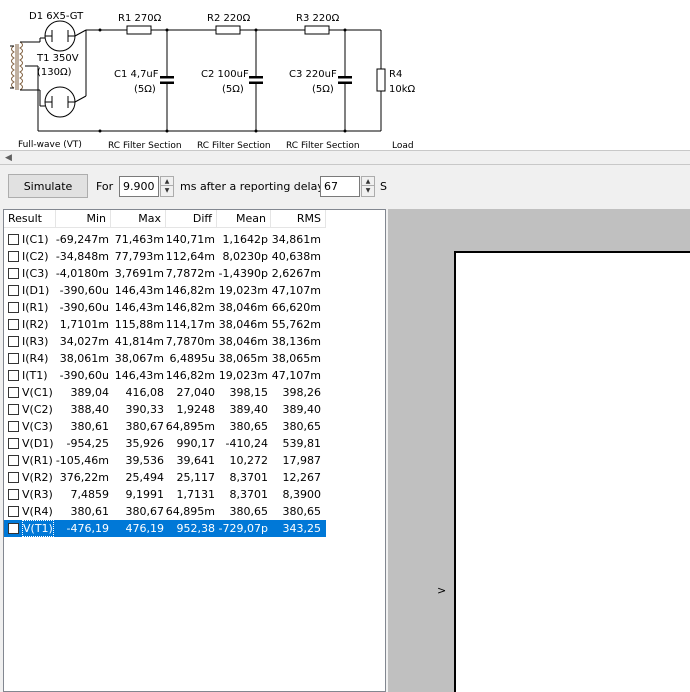  I want to click on column-header-min: Min, so click(83, 219).